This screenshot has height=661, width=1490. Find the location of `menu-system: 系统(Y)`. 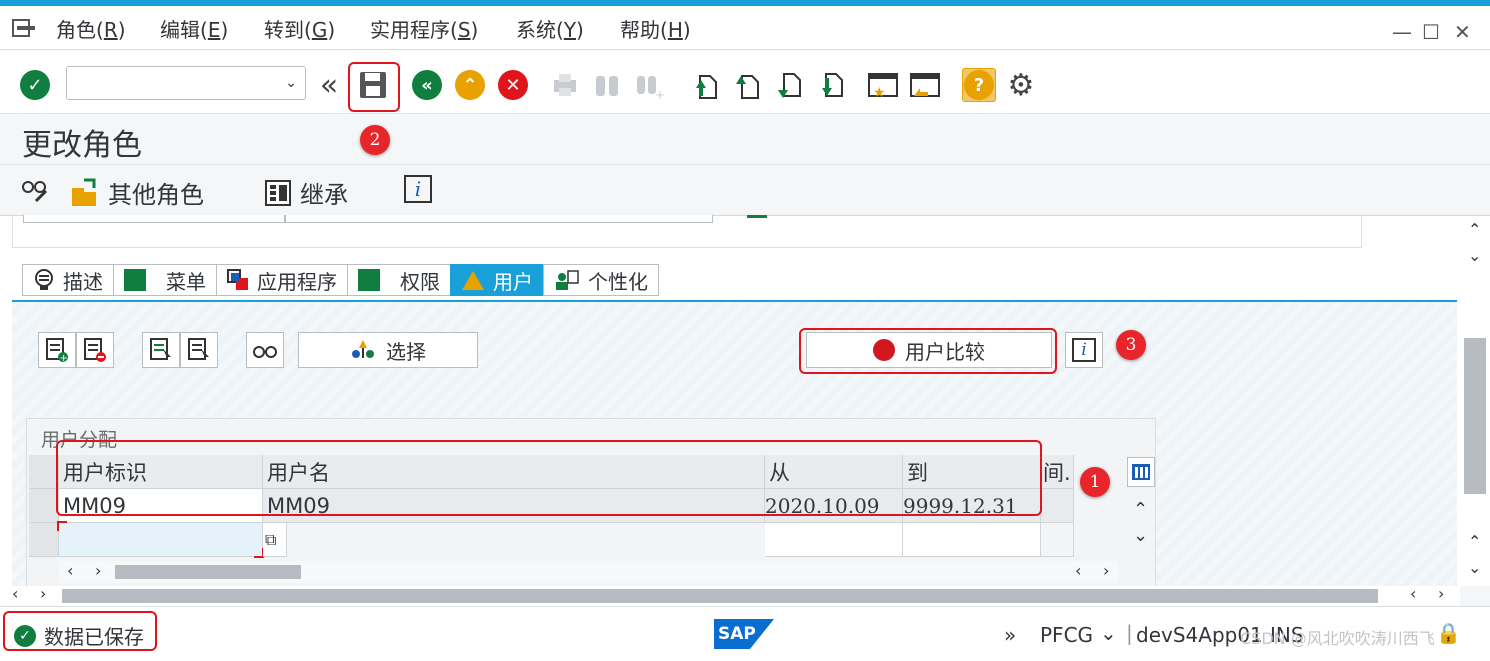

menu-system: 系统(Y) is located at coordinates (550, 28).